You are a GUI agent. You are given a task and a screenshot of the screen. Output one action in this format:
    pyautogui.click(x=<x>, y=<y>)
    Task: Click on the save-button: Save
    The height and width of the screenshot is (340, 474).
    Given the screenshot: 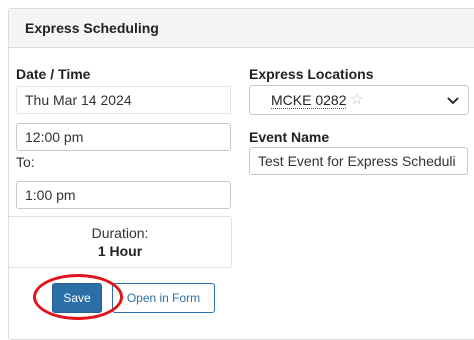 What is the action you would take?
    pyautogui.click(x=77, y=298)
    